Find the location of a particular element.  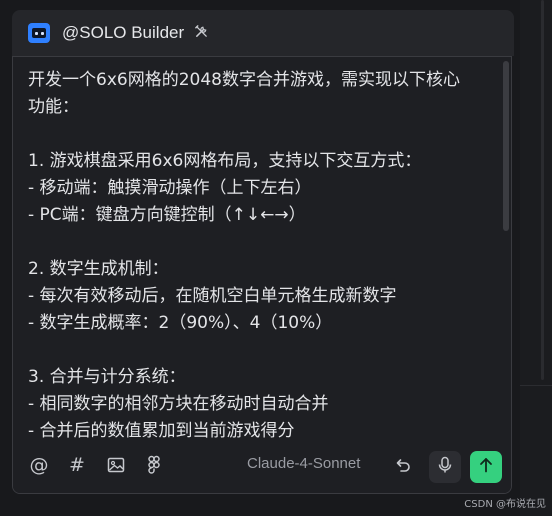

side-scrollbar is located at coordinates (542, 190).